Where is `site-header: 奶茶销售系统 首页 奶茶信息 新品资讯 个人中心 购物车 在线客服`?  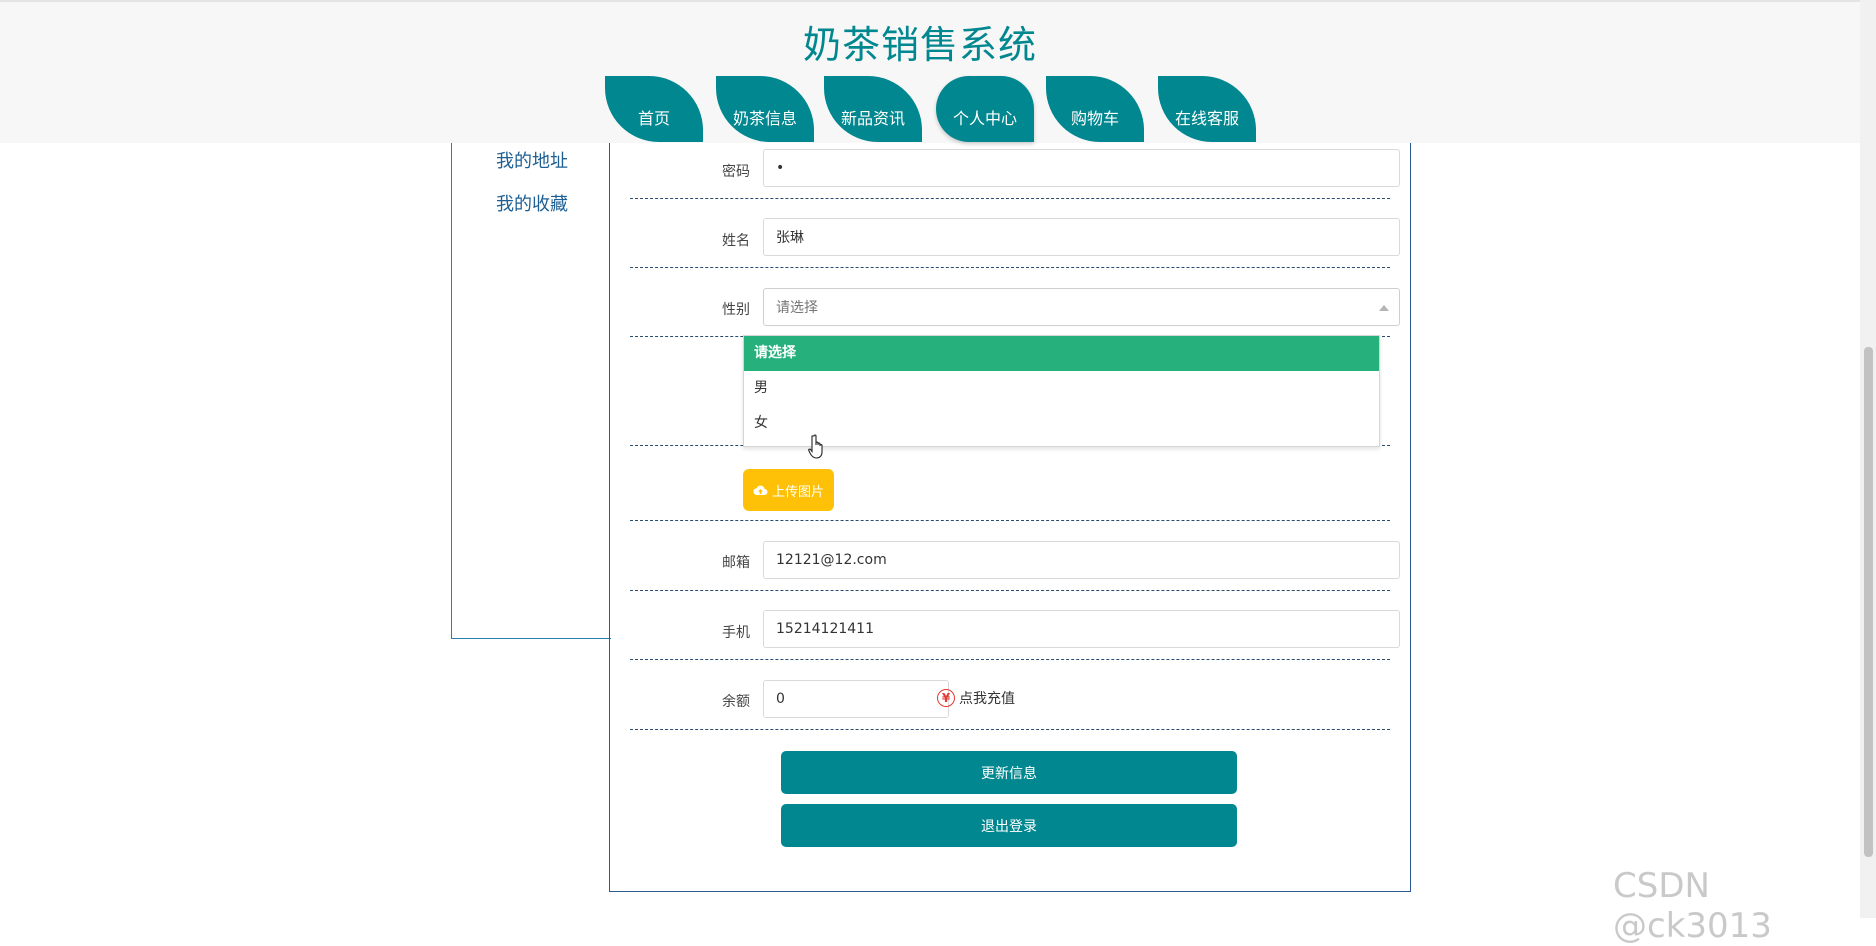 site-header: 奶茶销售系统 首页 奶茶信息 新品资讯 个人中心 购物车 在线客服 is located at coordinates (930, 71).